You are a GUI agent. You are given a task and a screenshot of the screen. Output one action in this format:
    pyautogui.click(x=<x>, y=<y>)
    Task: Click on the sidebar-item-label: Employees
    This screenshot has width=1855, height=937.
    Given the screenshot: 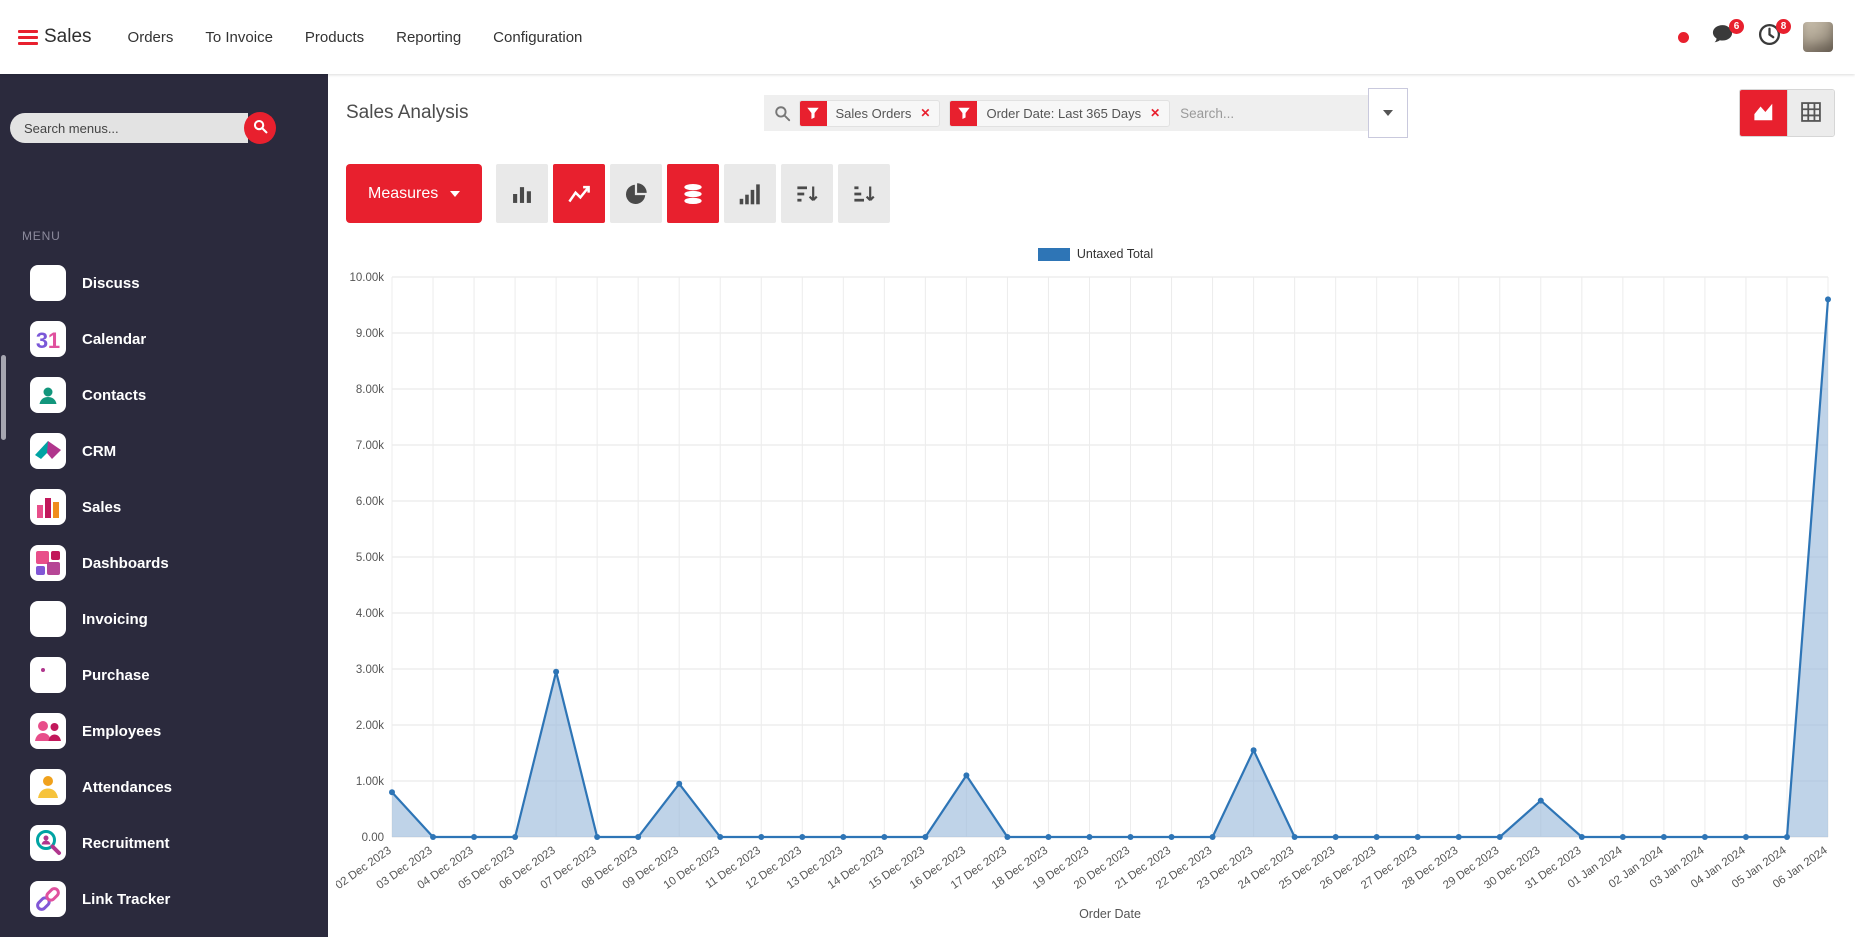 What is the action you would take?
    pyautogui.click(x=122, y=731)
    